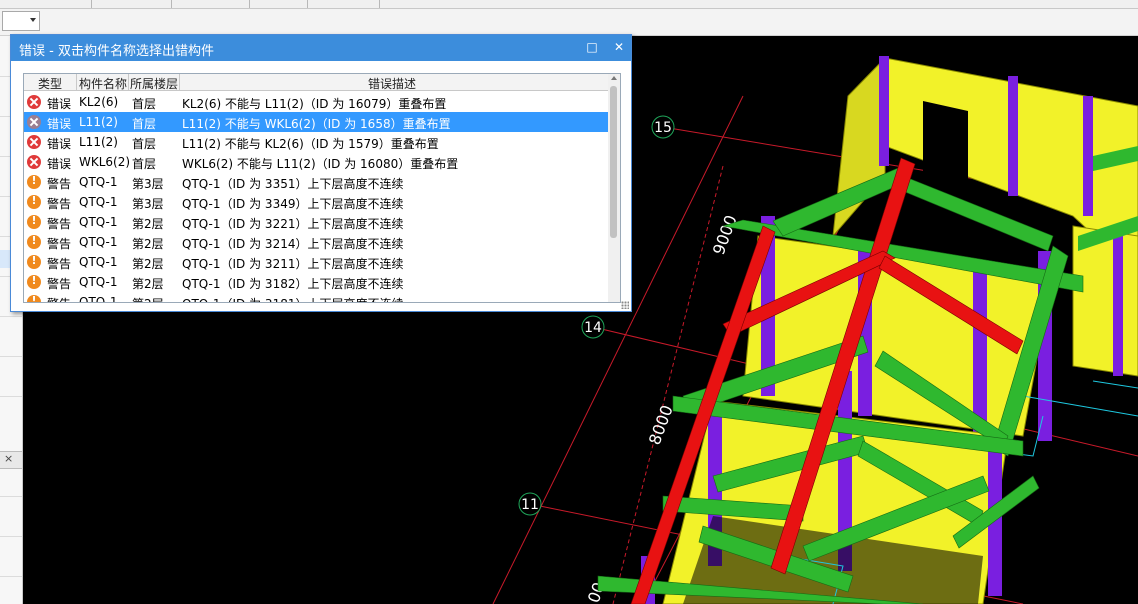  I want to click on menu-strip, so click(569, 4).